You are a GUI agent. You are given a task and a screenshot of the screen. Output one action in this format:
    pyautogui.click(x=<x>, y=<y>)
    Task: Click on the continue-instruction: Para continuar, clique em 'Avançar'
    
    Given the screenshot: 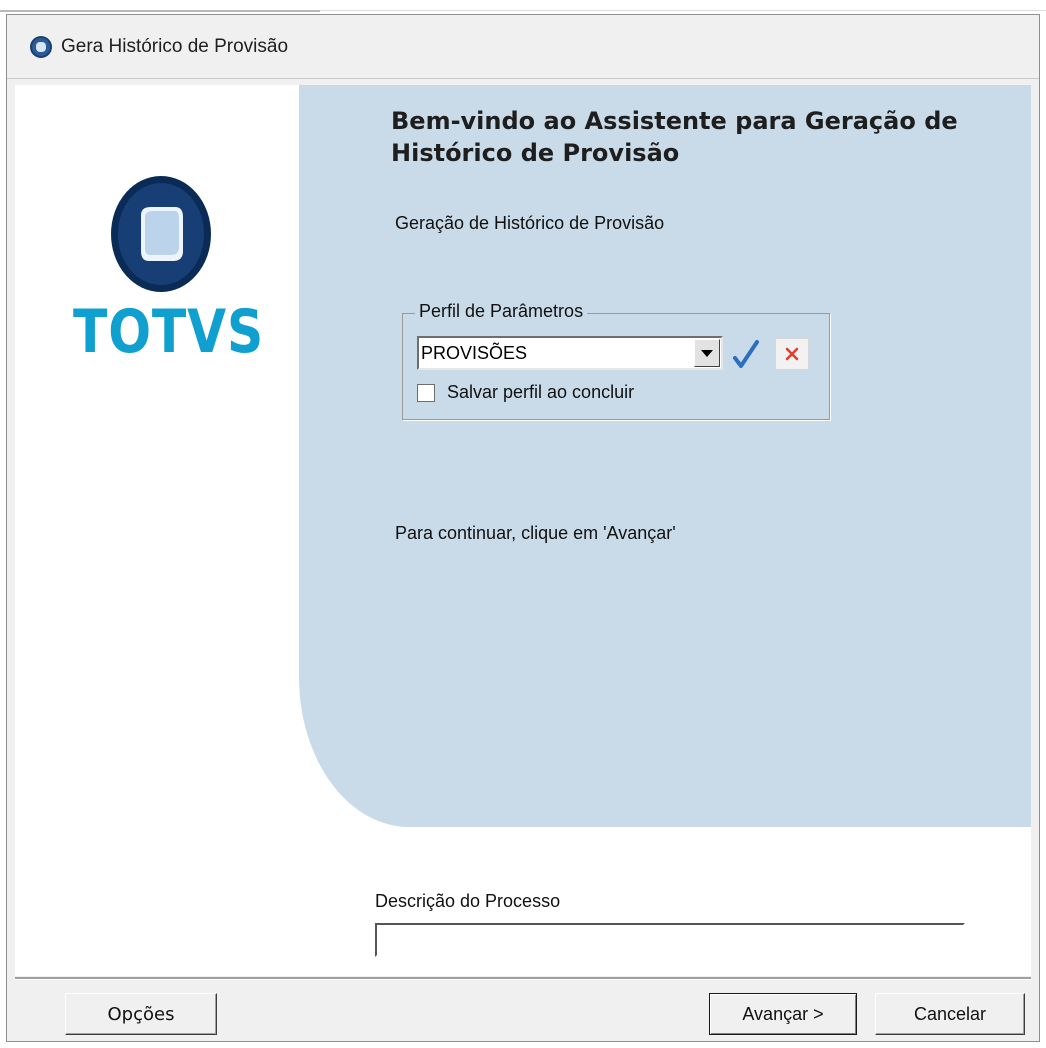 What is the action you would take?
    pyautogui.click(x=535, y=533)
    